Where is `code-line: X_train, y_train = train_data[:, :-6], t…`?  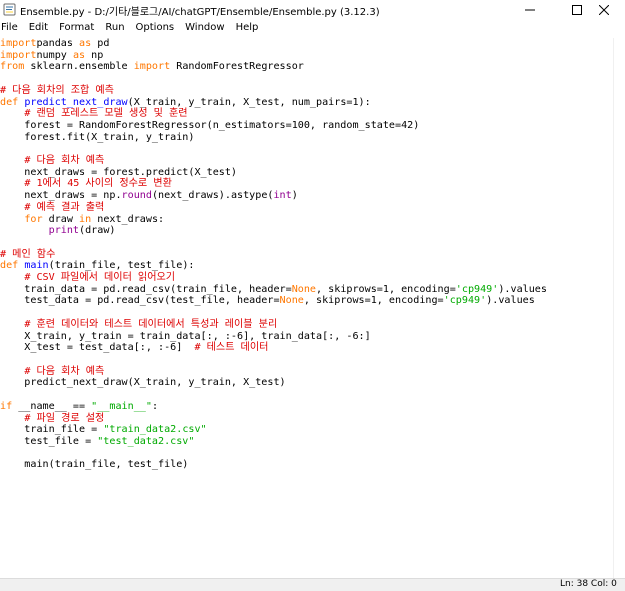
code-line: X_train, y_train = train_data[:, :-6], t… is located at coordinates (185, 336).